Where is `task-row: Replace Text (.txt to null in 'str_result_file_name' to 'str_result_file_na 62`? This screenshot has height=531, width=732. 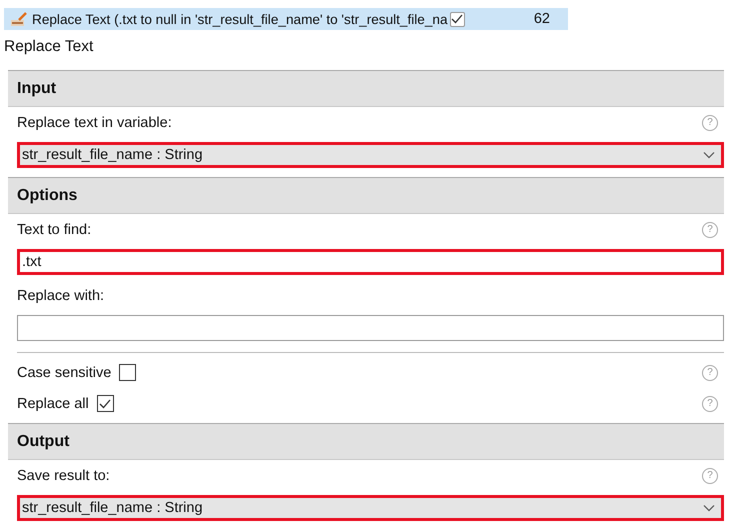
task-row: Replace Text (.txt to null in 'str_result_file_name' to 'str_result_file_na 62 is located at coordinates (286, 19).